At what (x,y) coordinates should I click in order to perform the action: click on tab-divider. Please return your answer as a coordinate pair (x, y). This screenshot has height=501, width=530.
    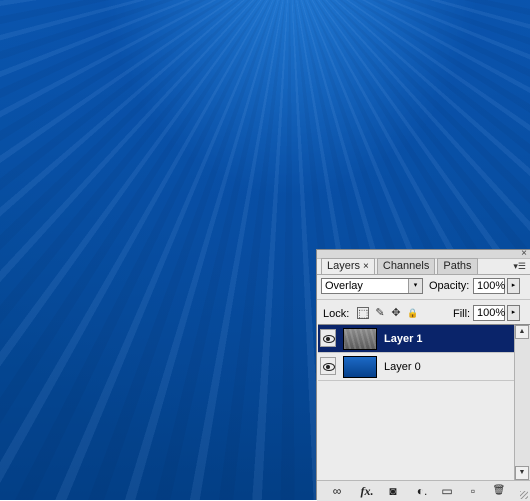
    Looking at the image, I should click on (423, 274).